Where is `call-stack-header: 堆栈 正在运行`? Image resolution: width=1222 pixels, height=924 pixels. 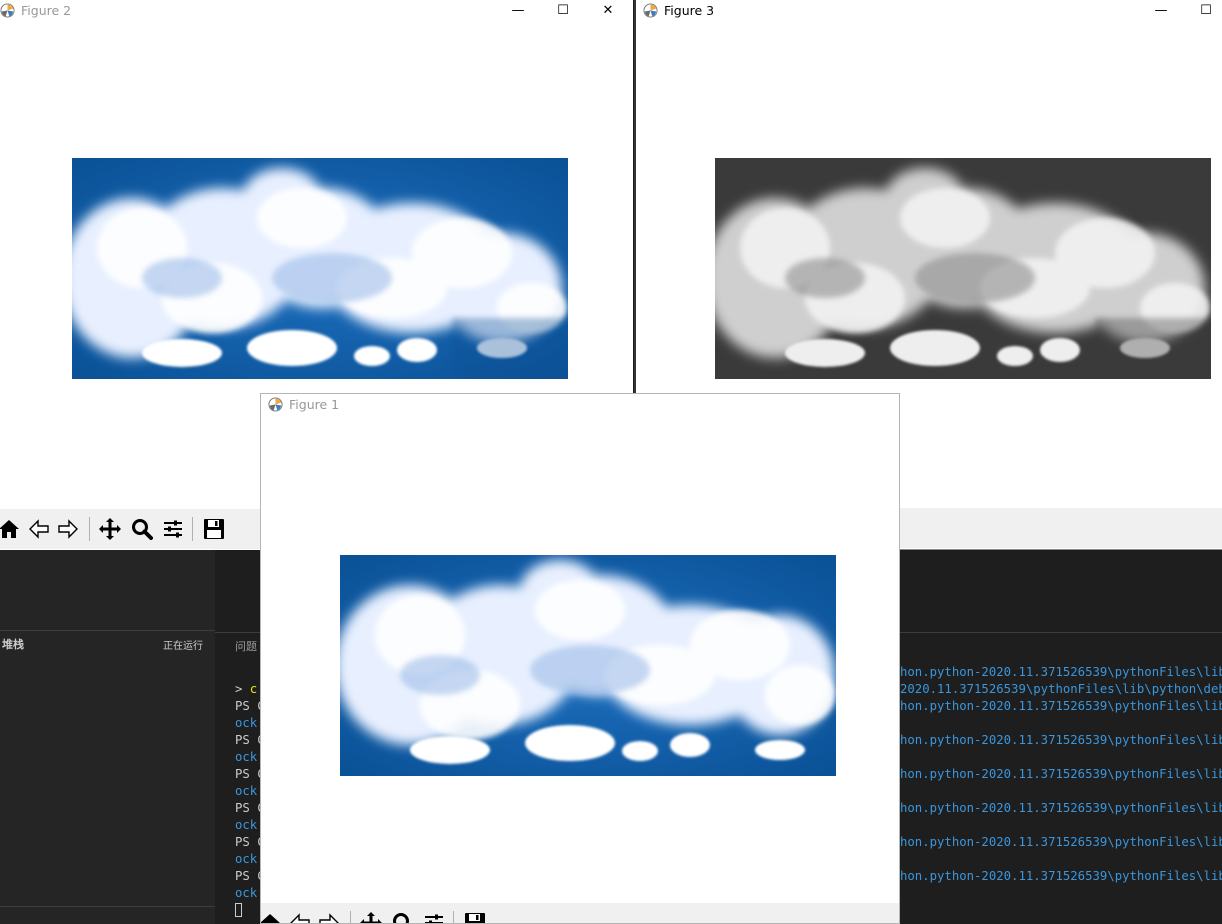
call-stack-header: 堆栈 正在运行 is located at coordinates (107, 642).